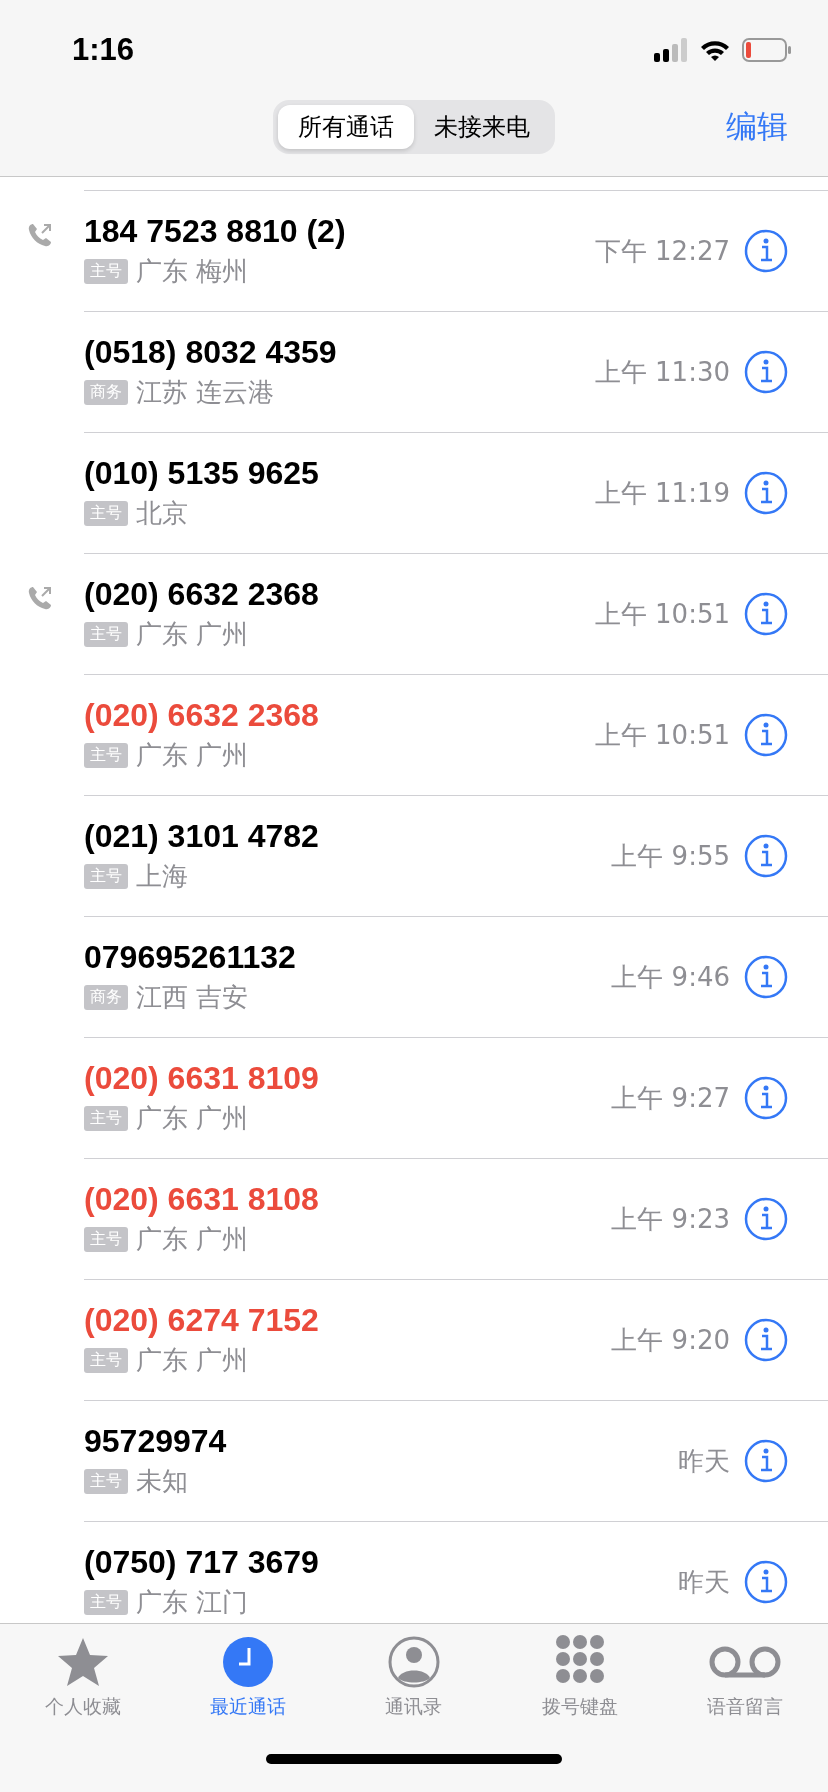 The height and width of the screenshot is (1792, 828). I want to click on phone-number: 184 7523 8810 (2), so click(215, 231).